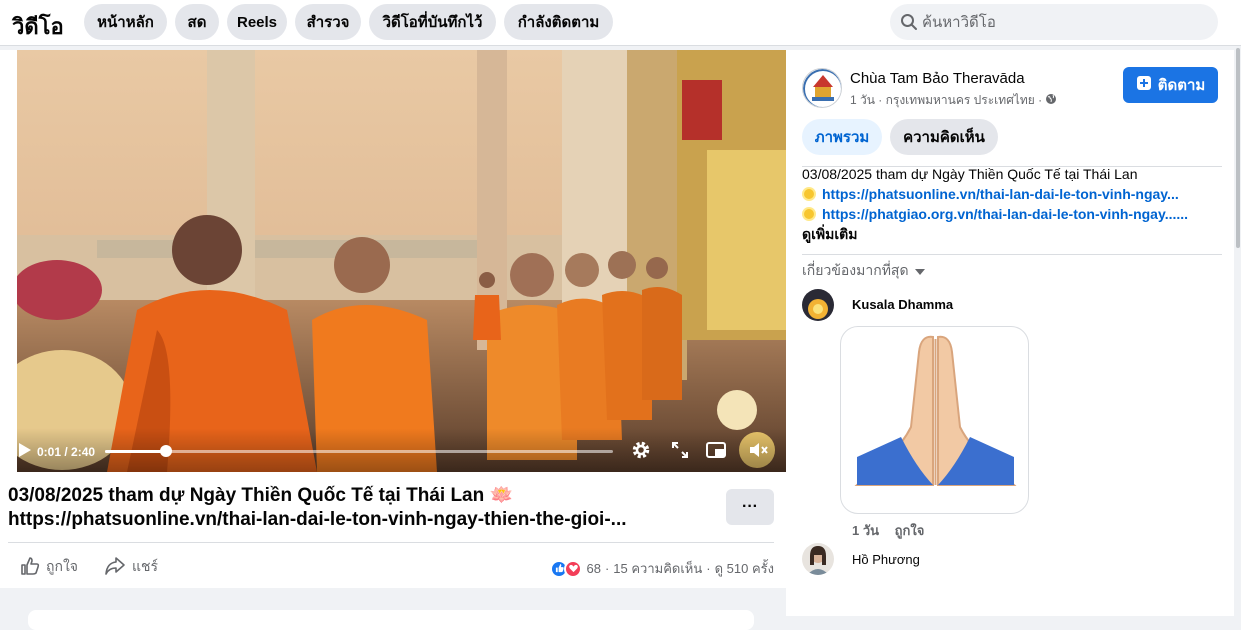 This screenshot has height=630, width=1241. I want to click on like-label: ถูกใจ, so click(62, 566).